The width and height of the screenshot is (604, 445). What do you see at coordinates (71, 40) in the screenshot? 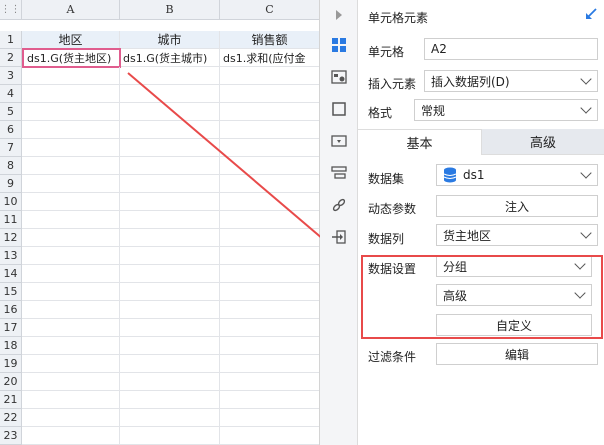
I see `cell-a1: 地区` at bounding box center [71, 40].